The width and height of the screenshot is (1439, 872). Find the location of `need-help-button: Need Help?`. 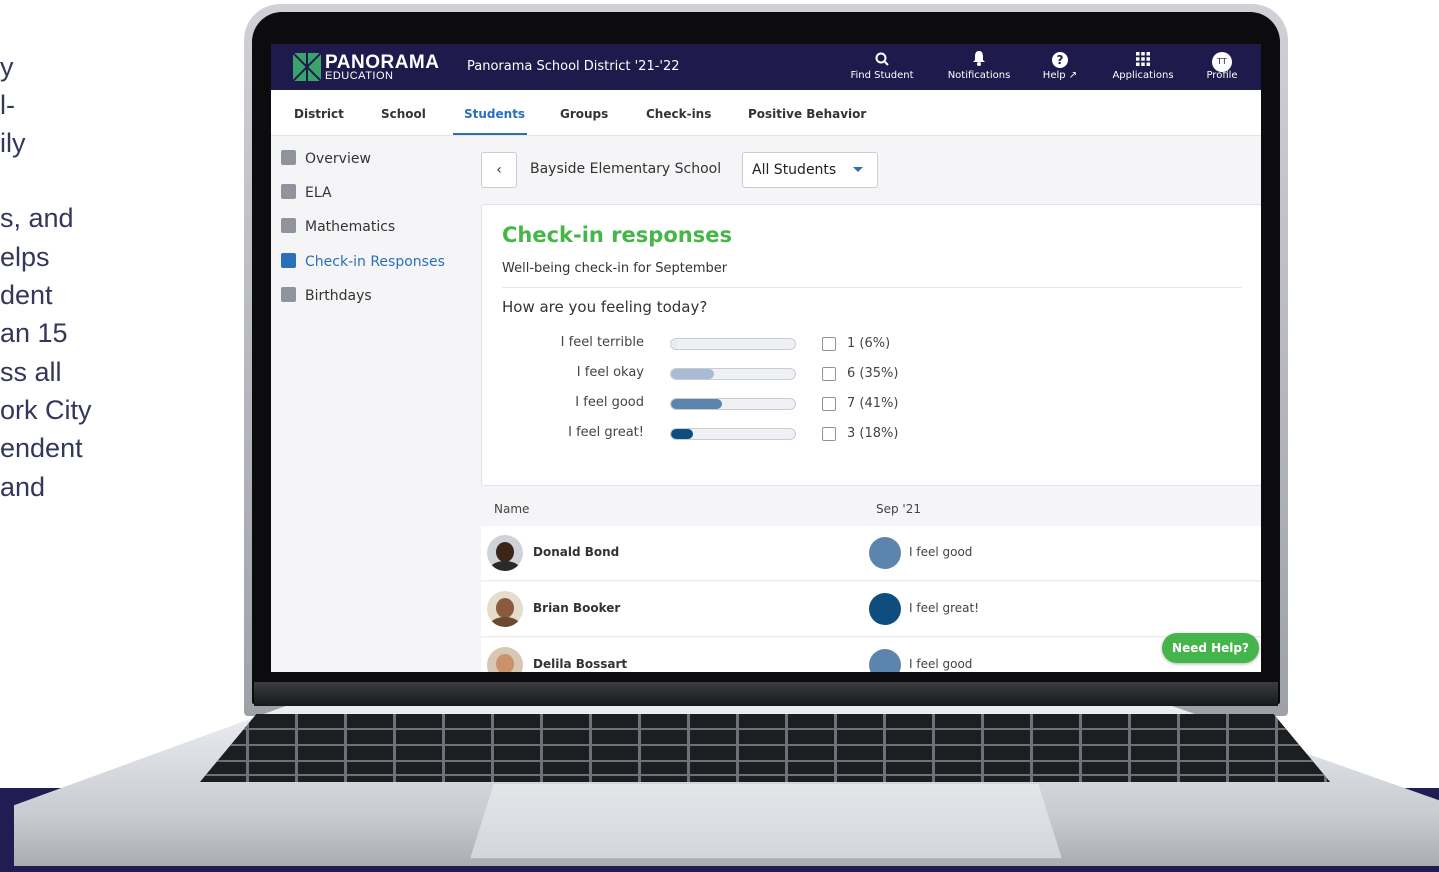

need-help-button: Need Help? is located at coordinates (1210, 648).